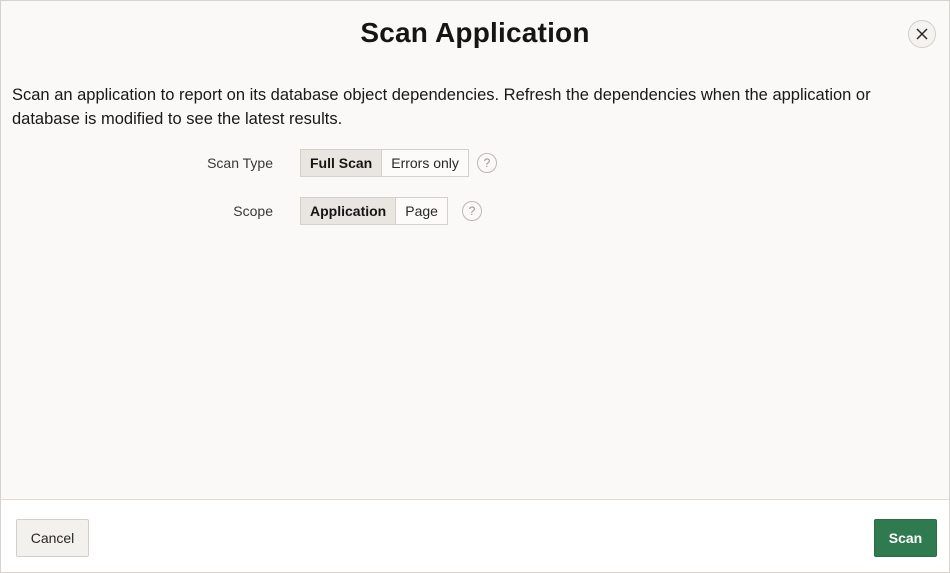 This screenshot has height=573, width=950. Describe the element at coordinates (240, 163) in the screenshot. I see `scan-type-label: Scan Type` at that location.